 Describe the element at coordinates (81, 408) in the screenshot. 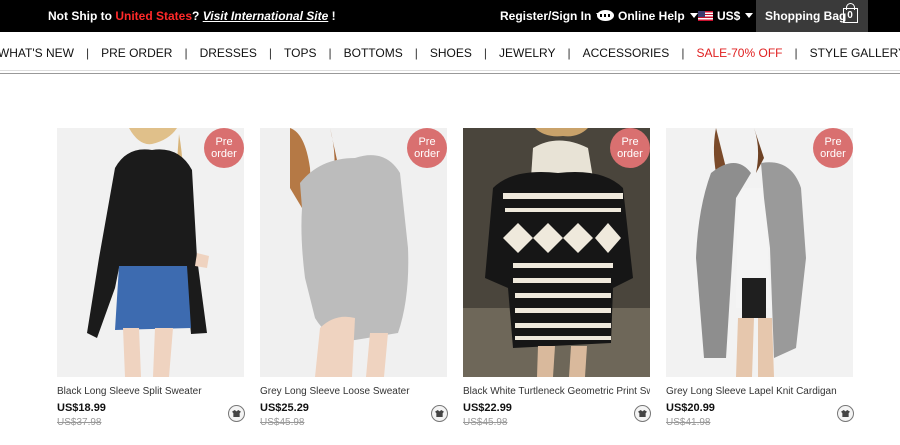

I see `product-price: US$18.99` at that location.